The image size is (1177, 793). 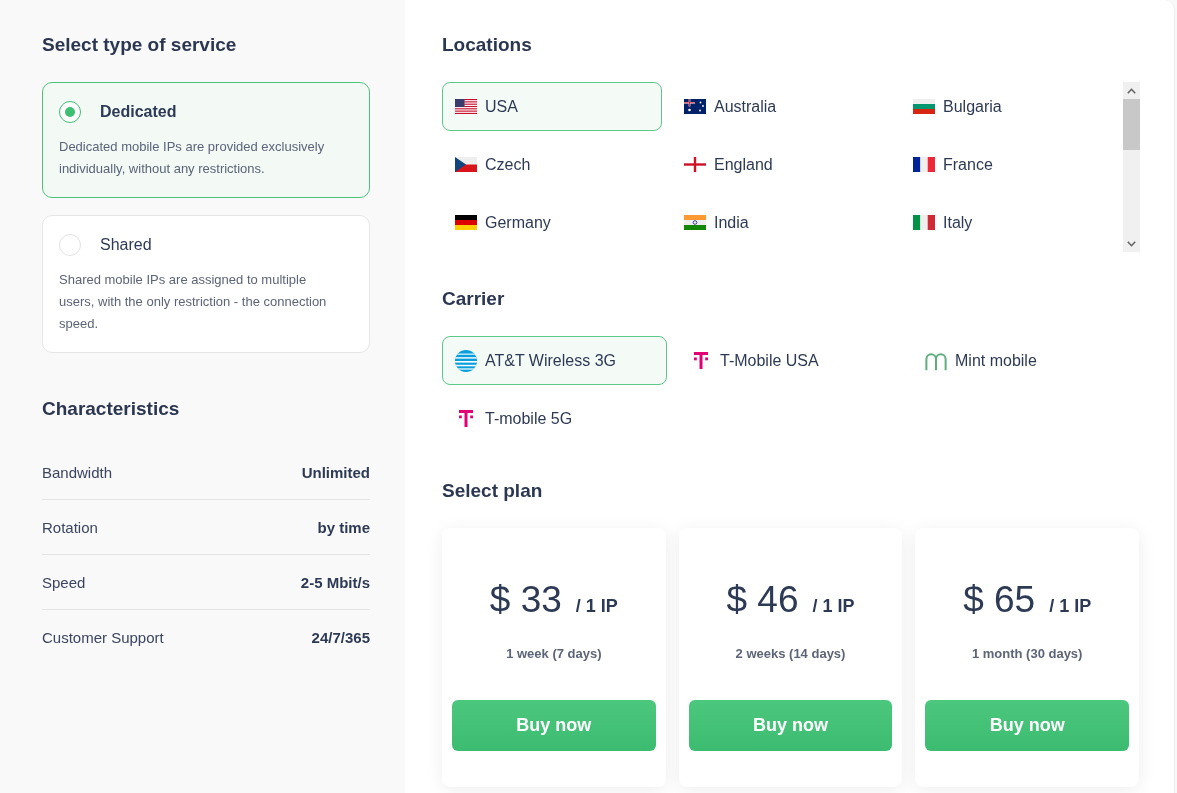 What do you see at coordinates (1131, 124) in the screenshot?
I see `scrollbar-thumb` at bounding box center [1131, 124].